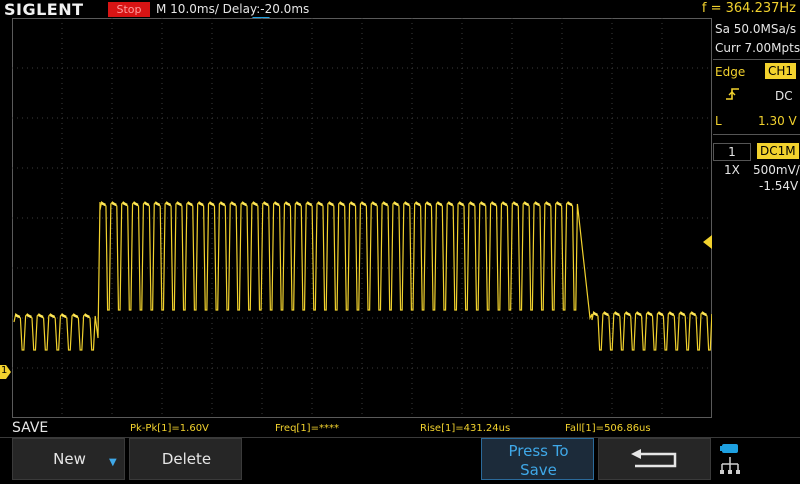  I want to click on measurement-freq: Freq[1]=****, so click(307, 428).